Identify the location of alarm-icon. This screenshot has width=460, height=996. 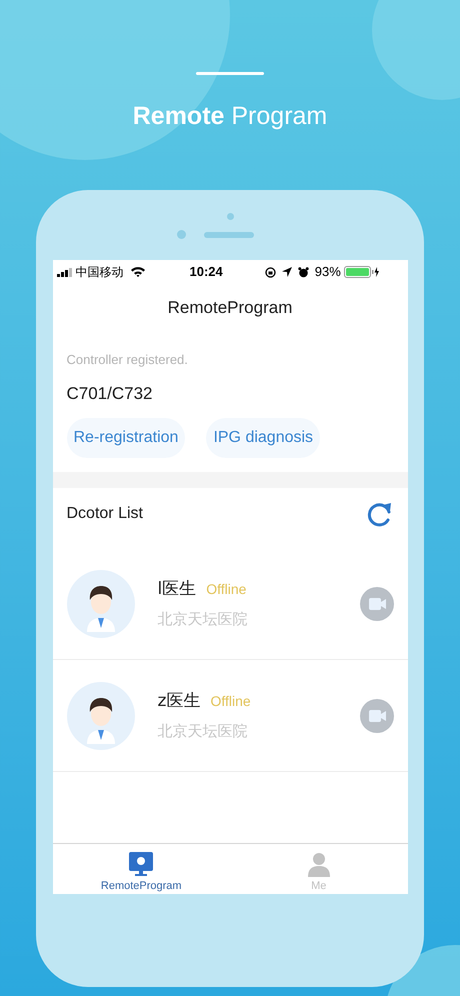
(303, 272).